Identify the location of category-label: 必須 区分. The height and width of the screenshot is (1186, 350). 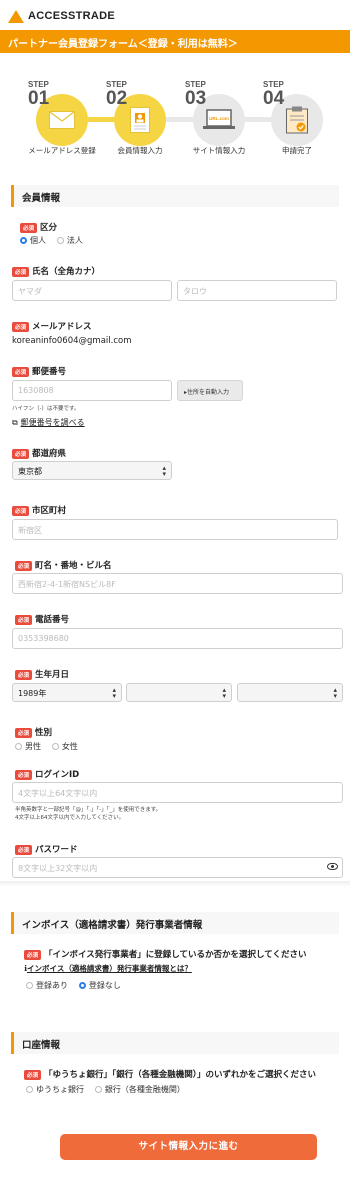
(38, 227).